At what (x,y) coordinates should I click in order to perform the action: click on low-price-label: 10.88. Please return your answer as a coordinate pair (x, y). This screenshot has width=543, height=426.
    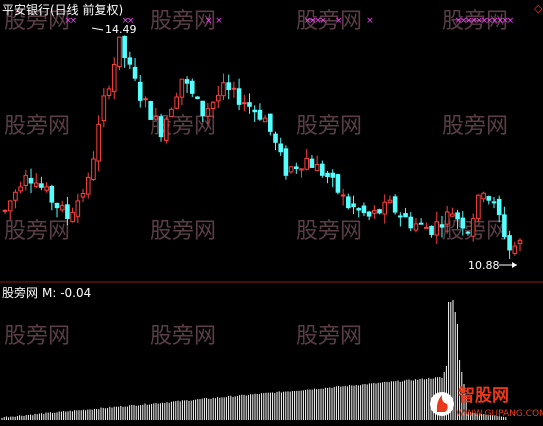
    Looking at the image, I should click on (484, 265).